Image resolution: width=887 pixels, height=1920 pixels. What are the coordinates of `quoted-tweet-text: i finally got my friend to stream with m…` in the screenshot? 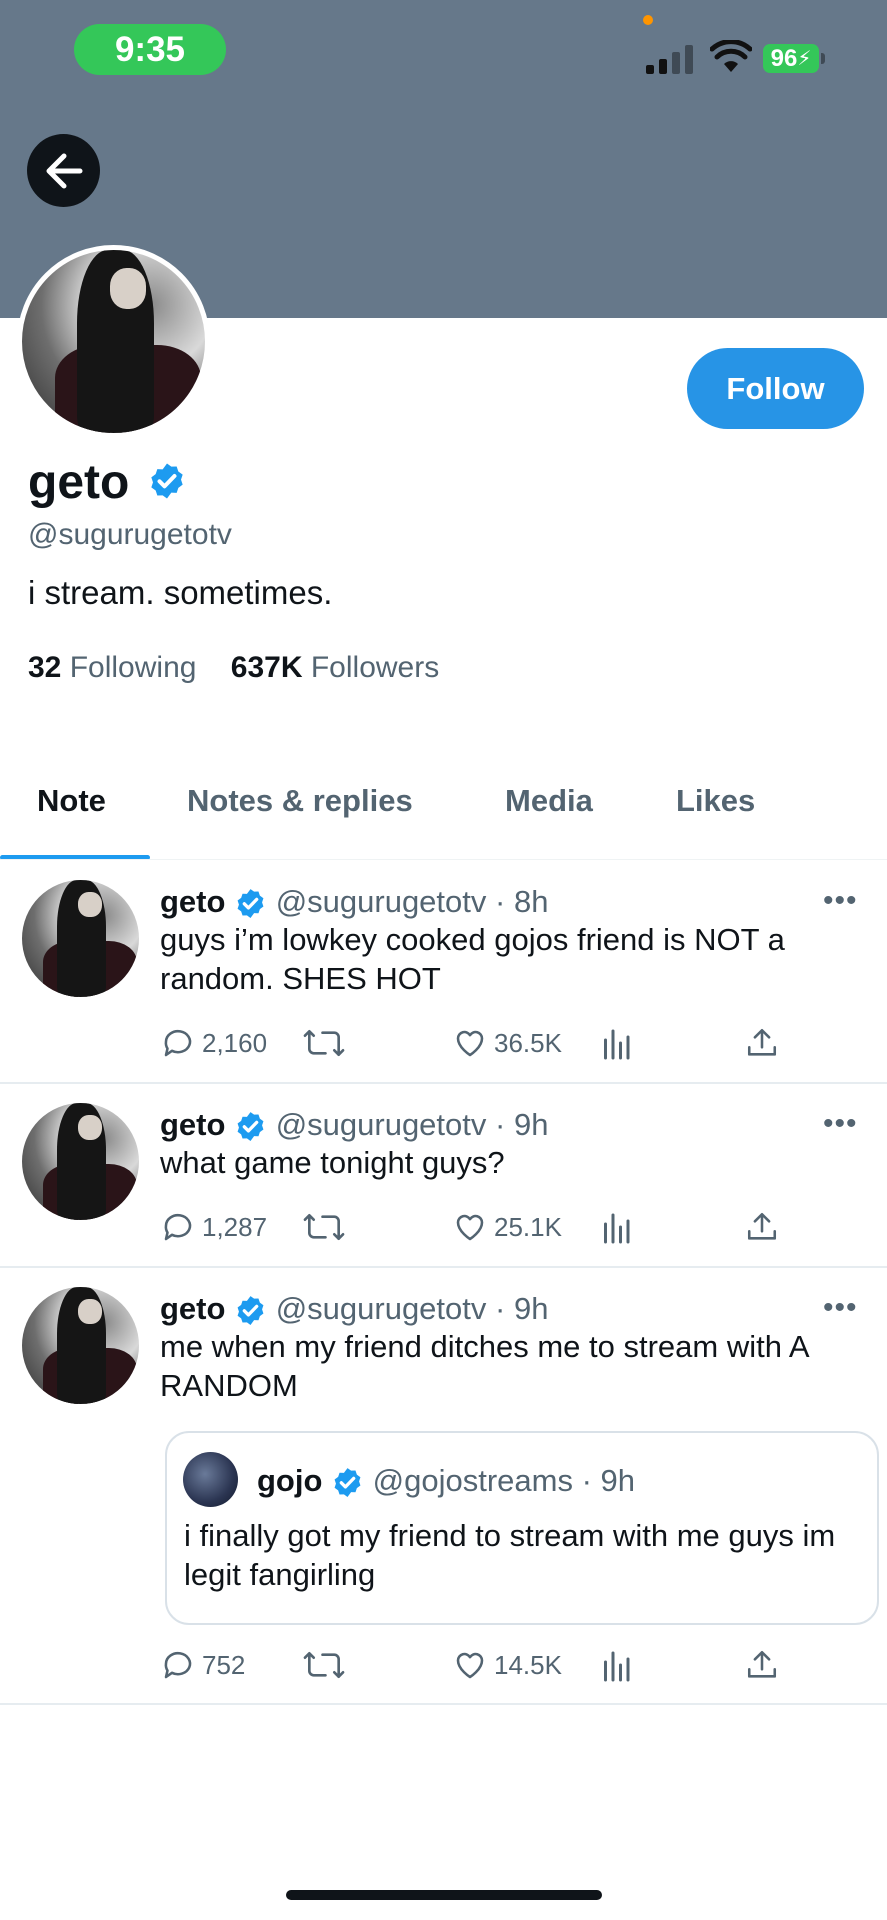 It's located at (510, 1555).